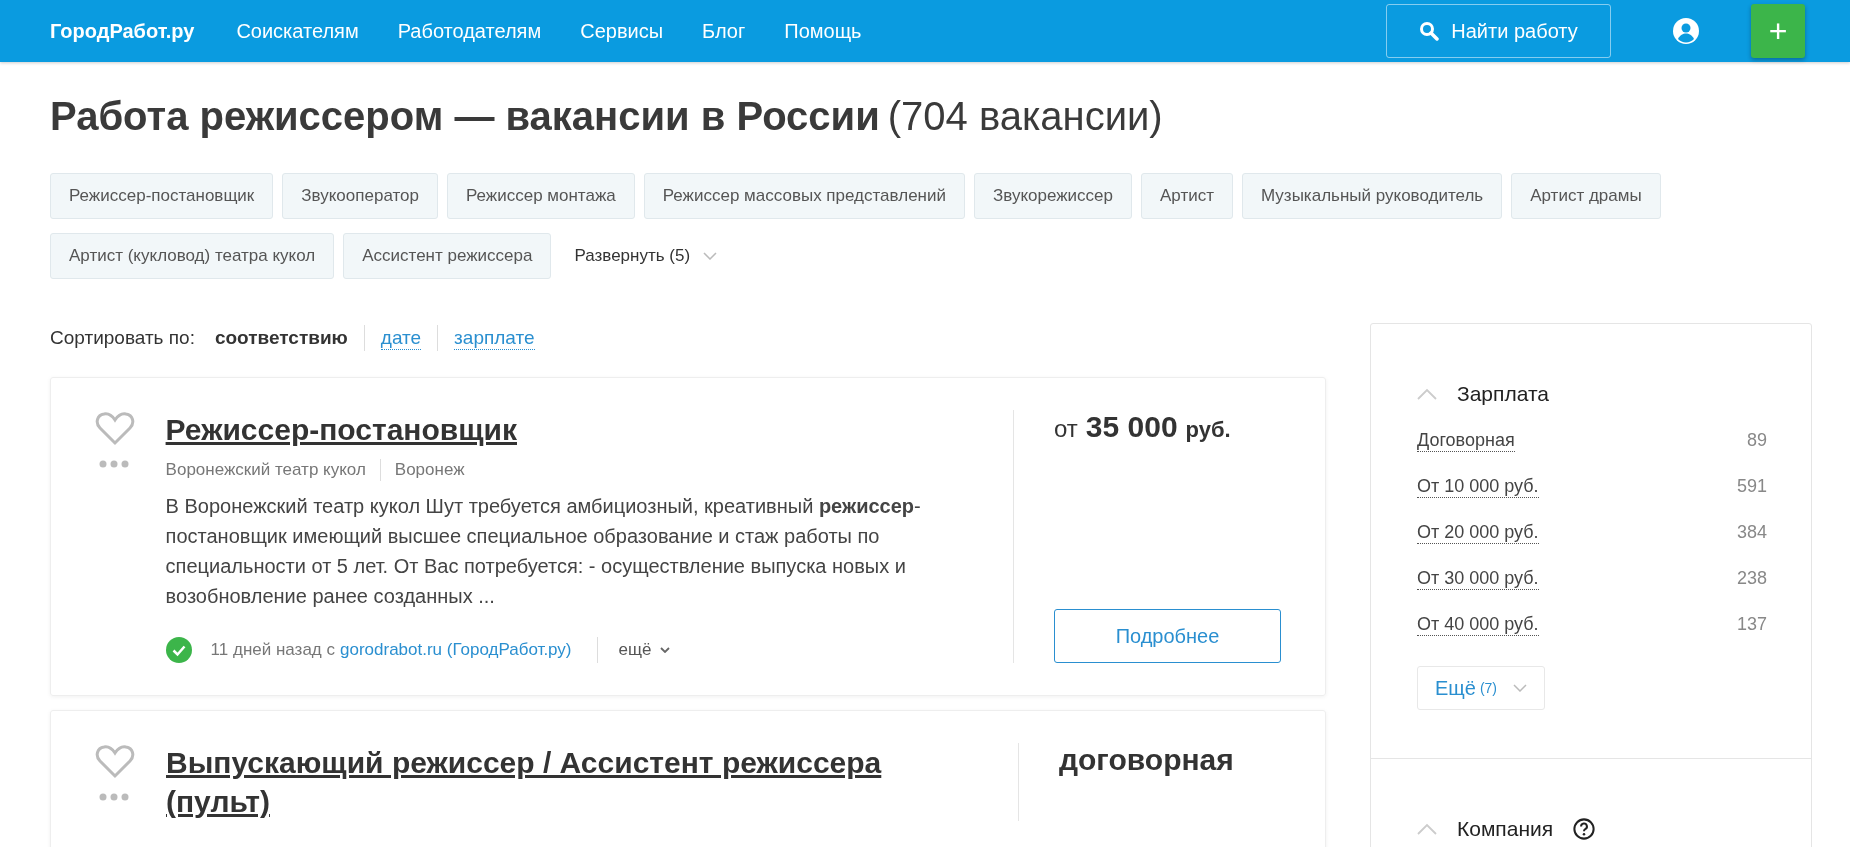 The width and height of the screenshot is (1850, 847). Describe the element at coordinates (1478, 625) in the screenshot. I see `filter-option: От 40 000 руб.` at that location.